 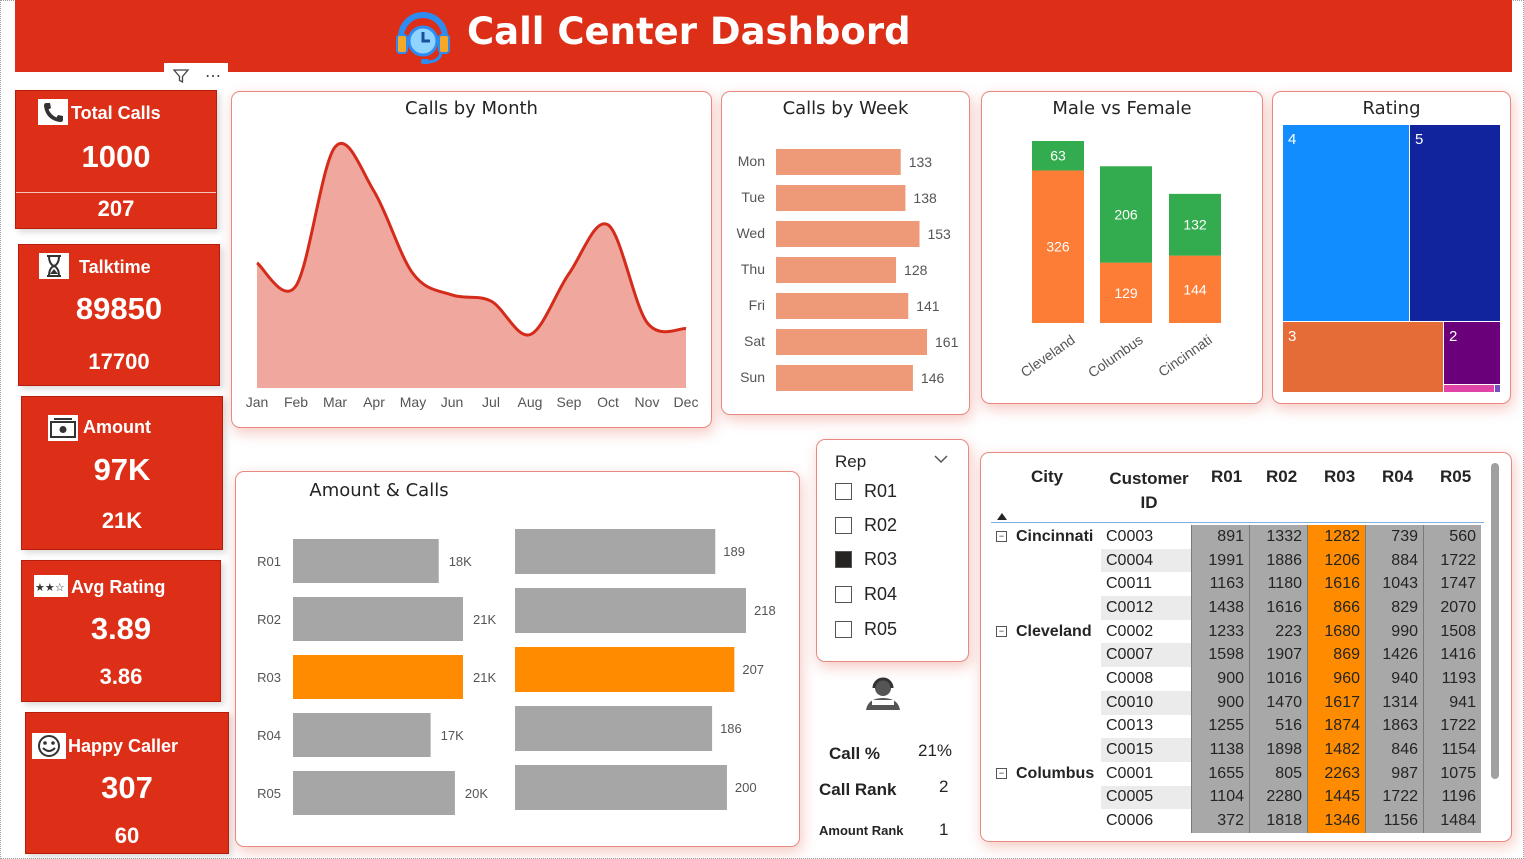 I want to click on value-cell: 1874, so click(x=1336, y=726).